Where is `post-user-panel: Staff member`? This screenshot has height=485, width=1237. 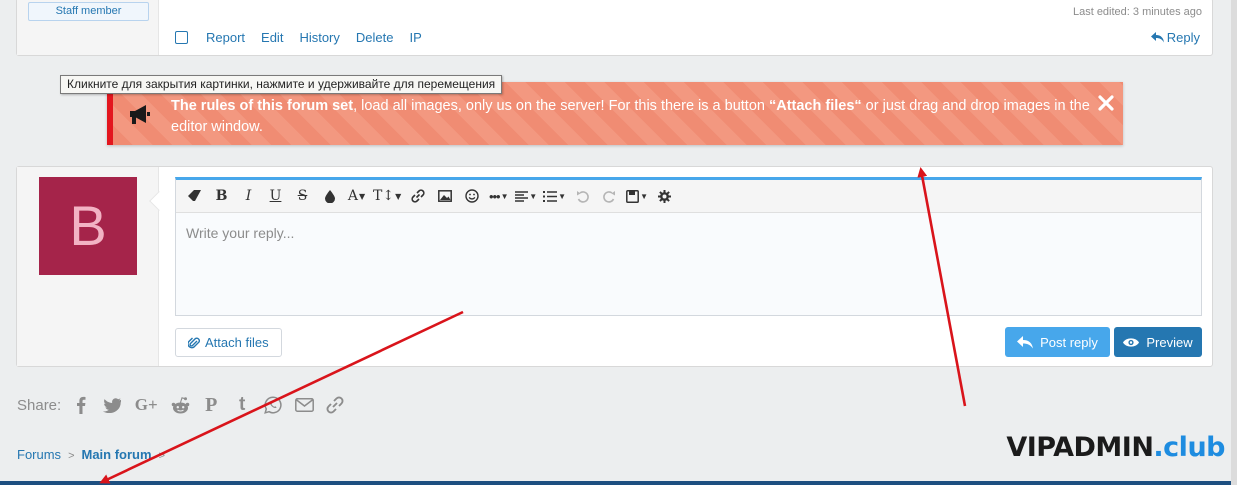
post-user-panel: Staff member is located at coordinates (88, 27).